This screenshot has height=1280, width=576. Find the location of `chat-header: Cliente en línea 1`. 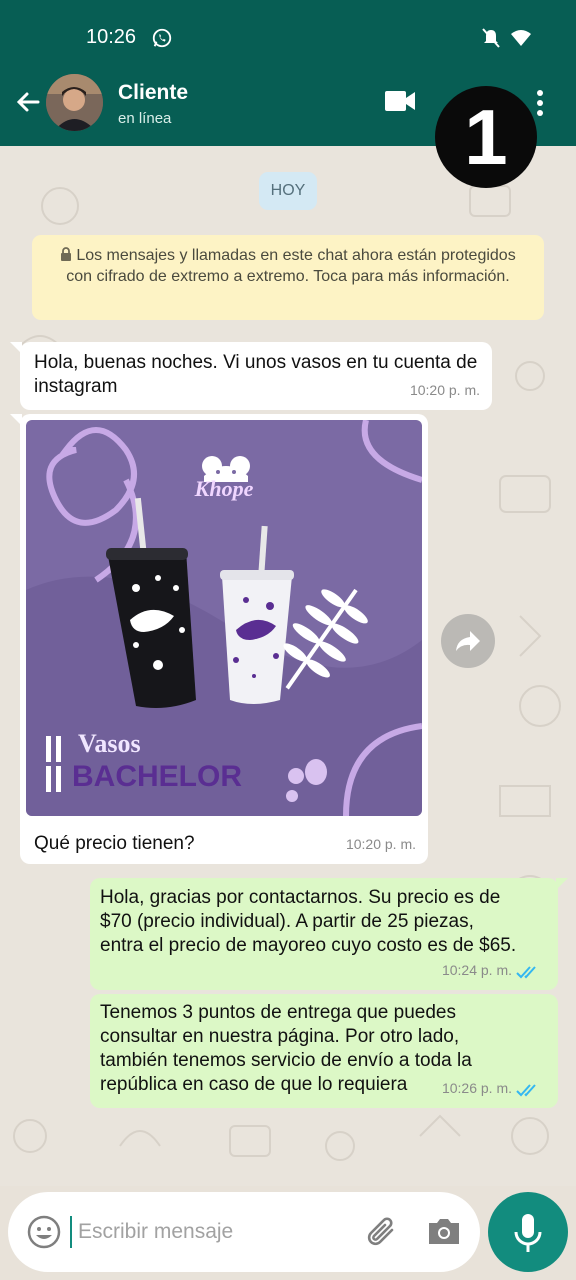

chat-header: Cliente en línea 1 is located at coordinates (288, 123).